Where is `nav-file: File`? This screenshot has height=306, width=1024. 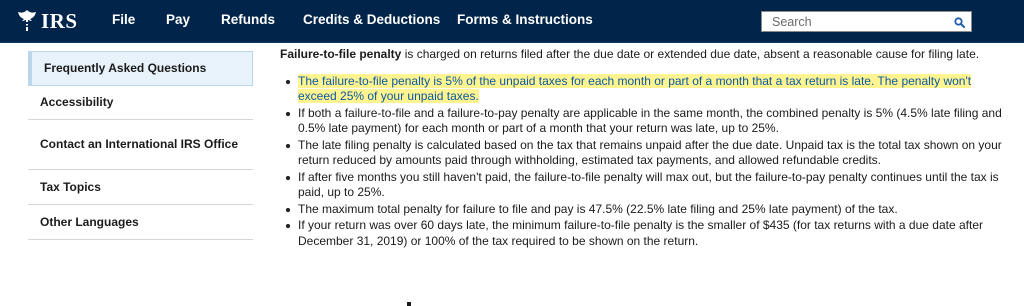 nav-file: File is located at coordinates (123, 19).